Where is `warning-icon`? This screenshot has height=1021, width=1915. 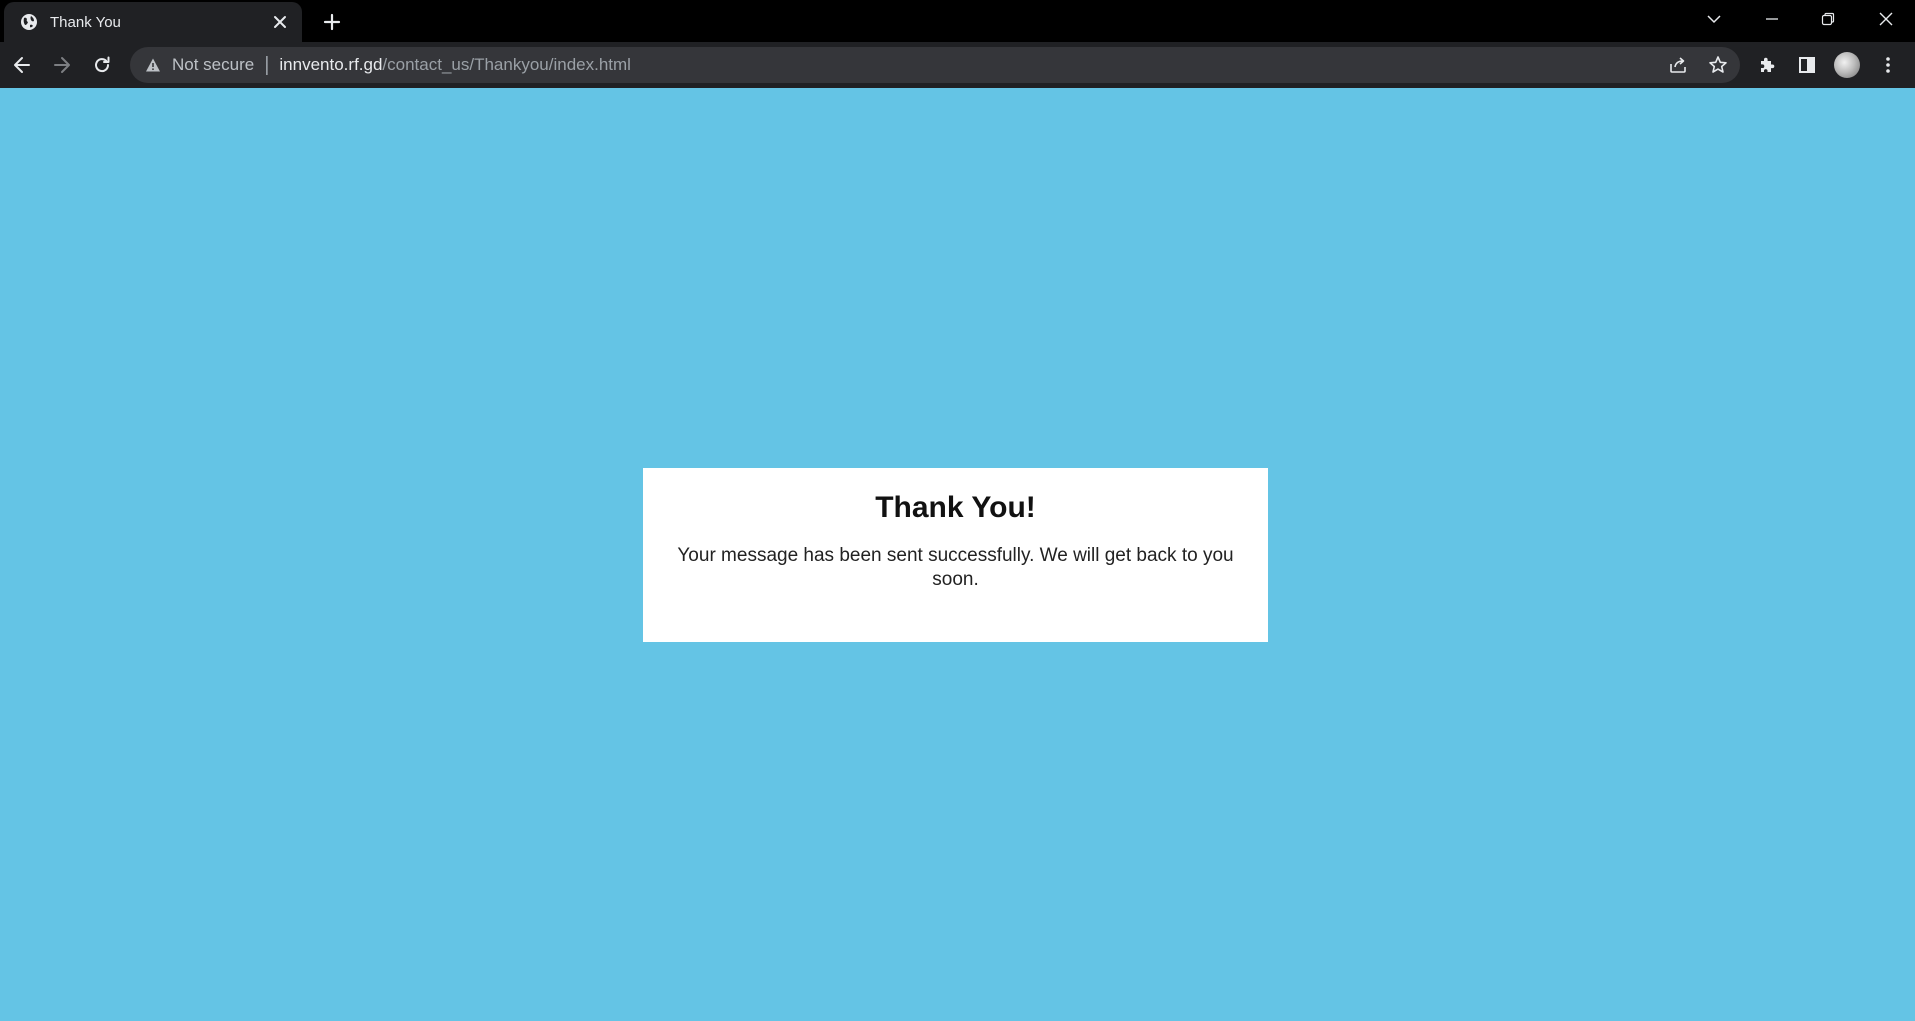 warning-icon is located at coordinates (153, 65).